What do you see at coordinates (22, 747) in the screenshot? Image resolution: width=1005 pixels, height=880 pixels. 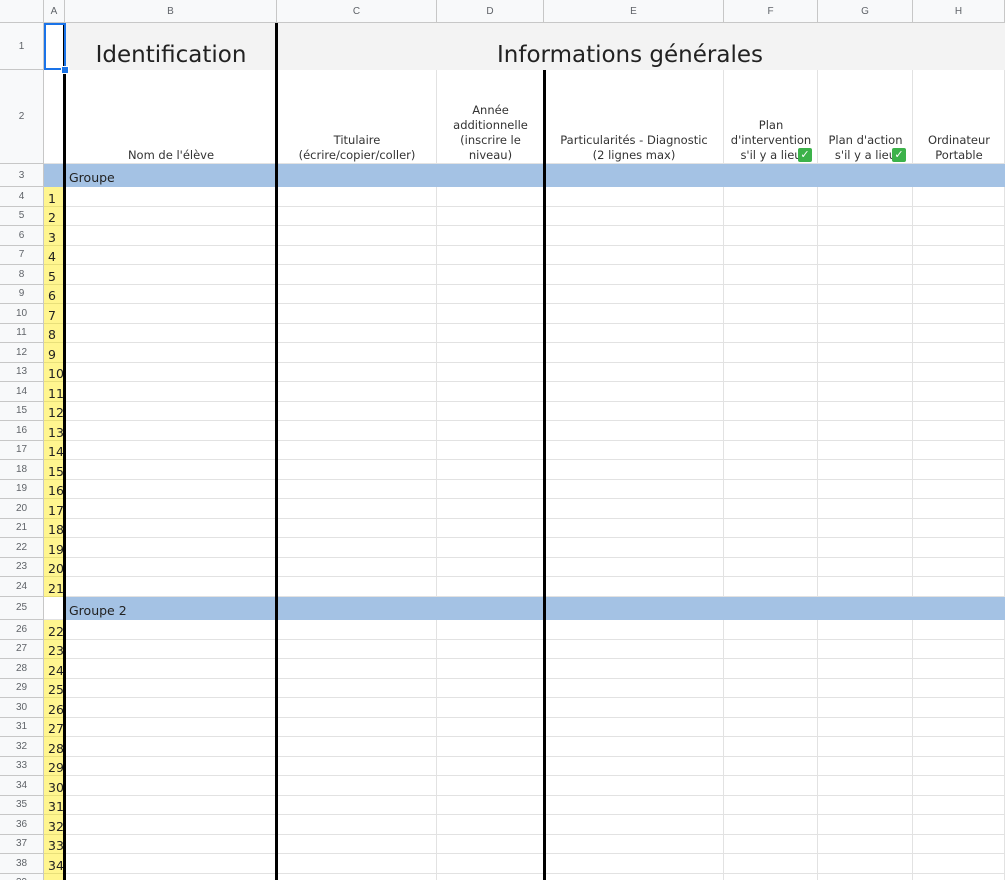 I see `row-header: 32` at bounding box center [22, 747].